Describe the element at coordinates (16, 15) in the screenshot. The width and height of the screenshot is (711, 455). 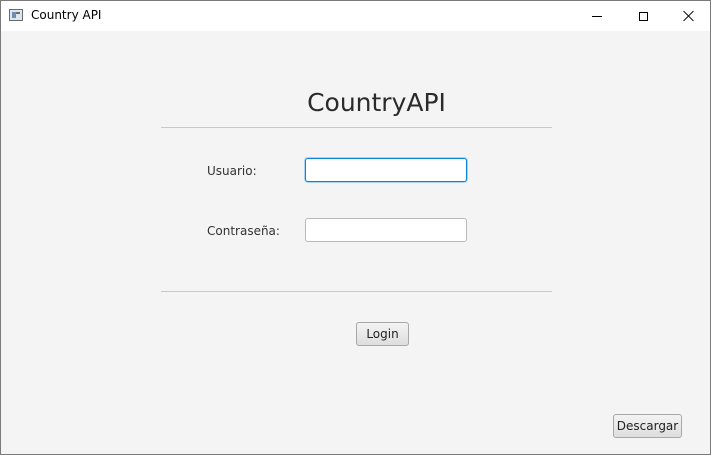
I see `app-icon` at that location.